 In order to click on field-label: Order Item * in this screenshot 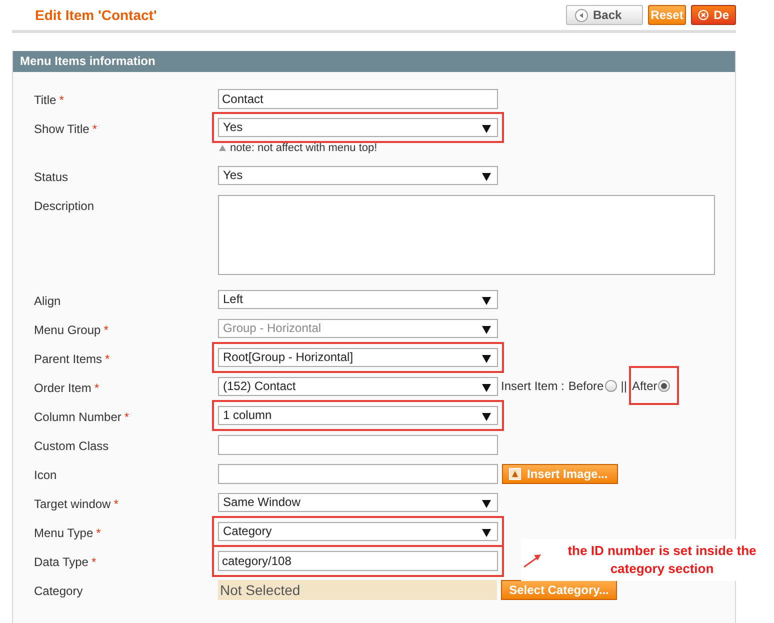, I will do `click(66, 388)`.